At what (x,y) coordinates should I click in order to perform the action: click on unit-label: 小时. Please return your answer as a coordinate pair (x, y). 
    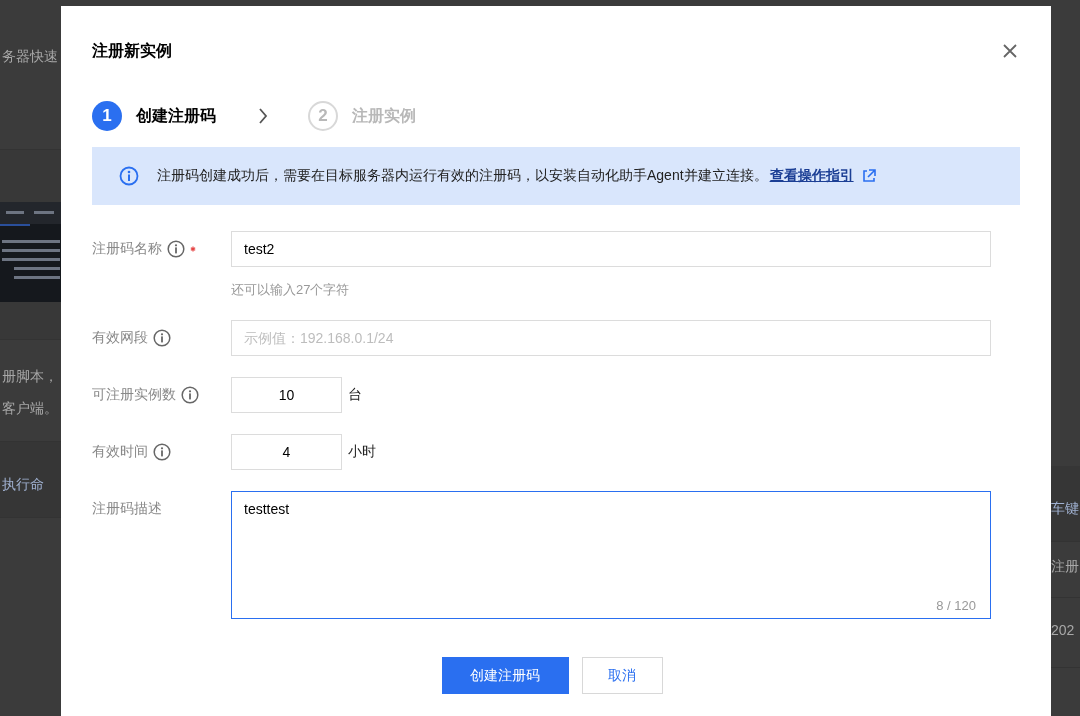
    Looking at the image, I should click on (362, 452).